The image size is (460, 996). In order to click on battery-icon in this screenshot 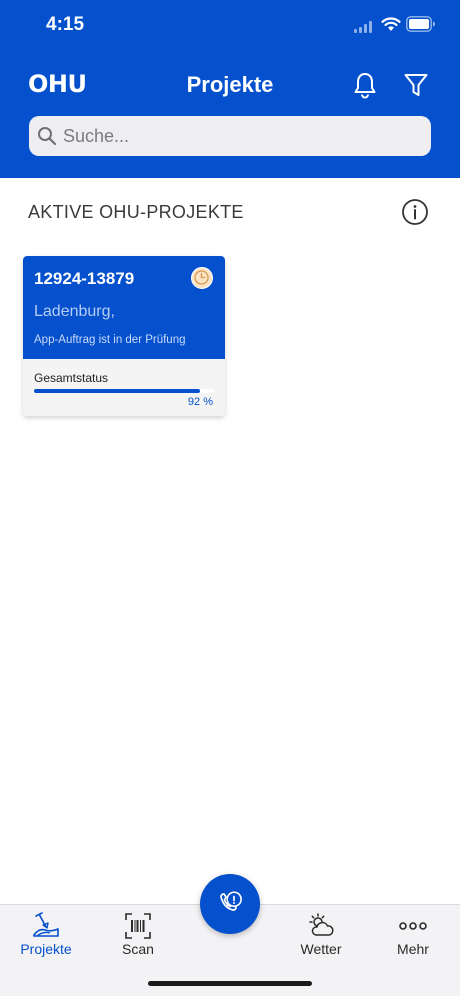, I will do `click(420, 24)`.